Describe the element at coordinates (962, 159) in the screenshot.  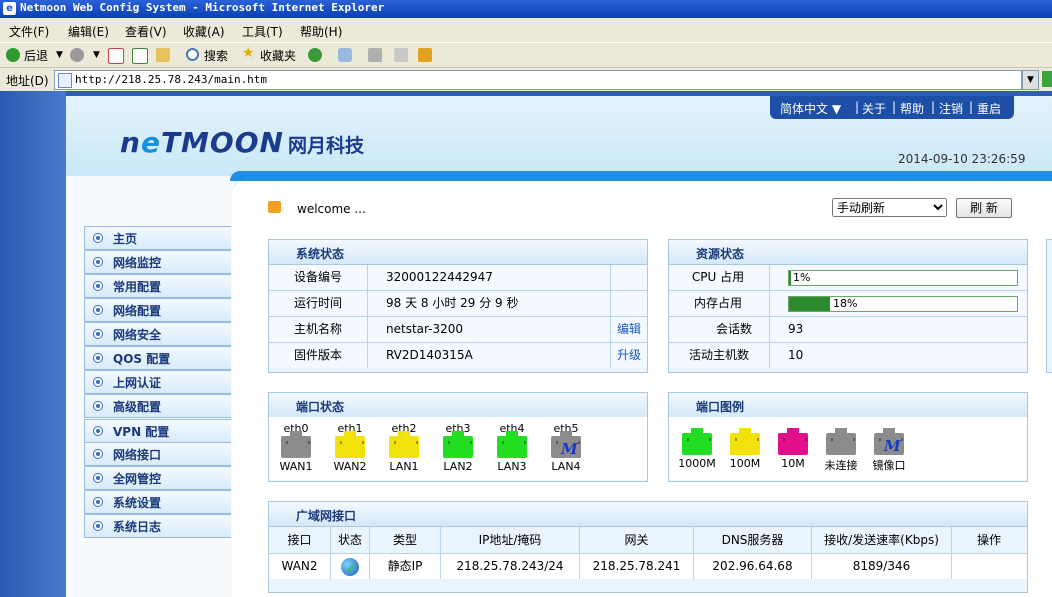
I see `datetime: 2014-09-10 23:26:59` at that location.